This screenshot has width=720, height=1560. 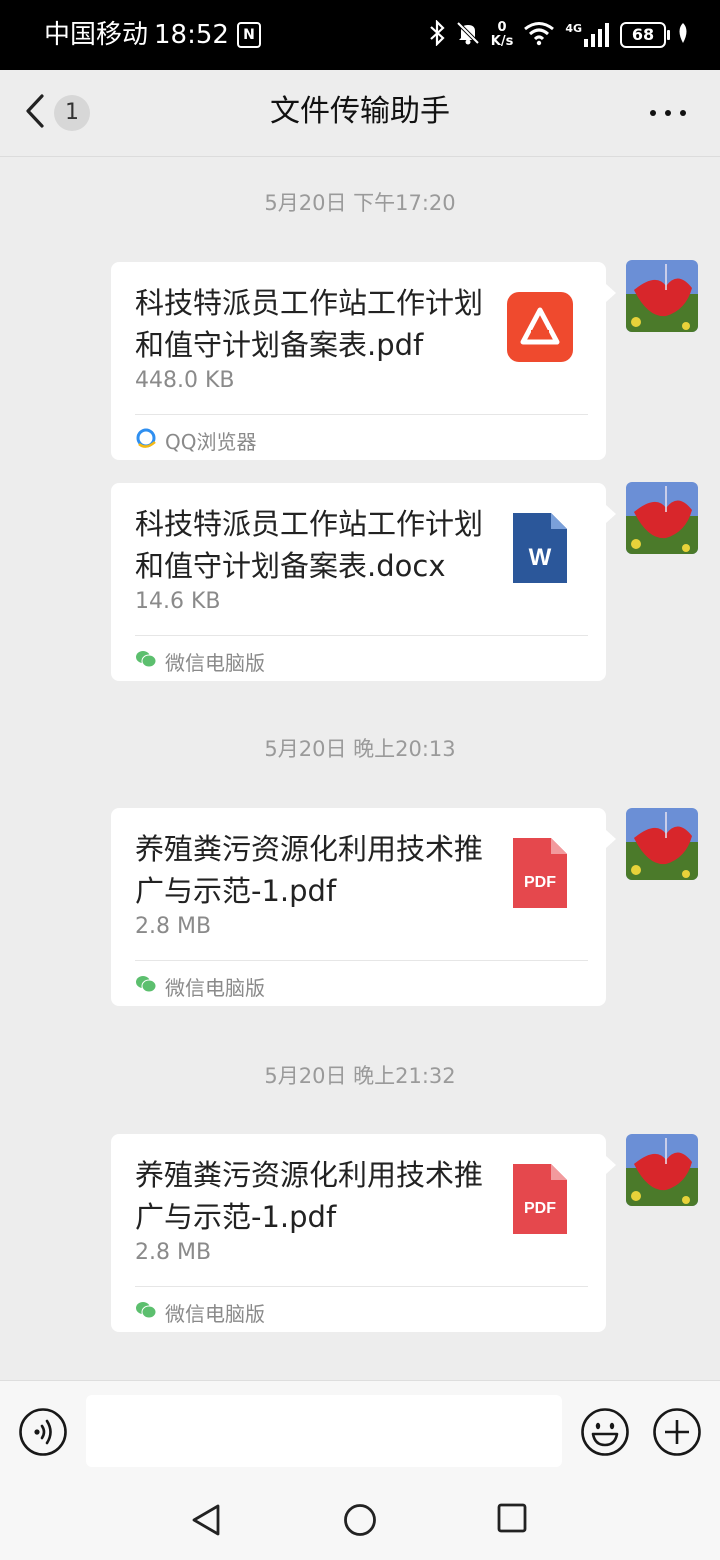 What do you see at coordinates (468, 35) in the screenshot?
I see `mute-bell-icon` at bounding box center [468, 35].